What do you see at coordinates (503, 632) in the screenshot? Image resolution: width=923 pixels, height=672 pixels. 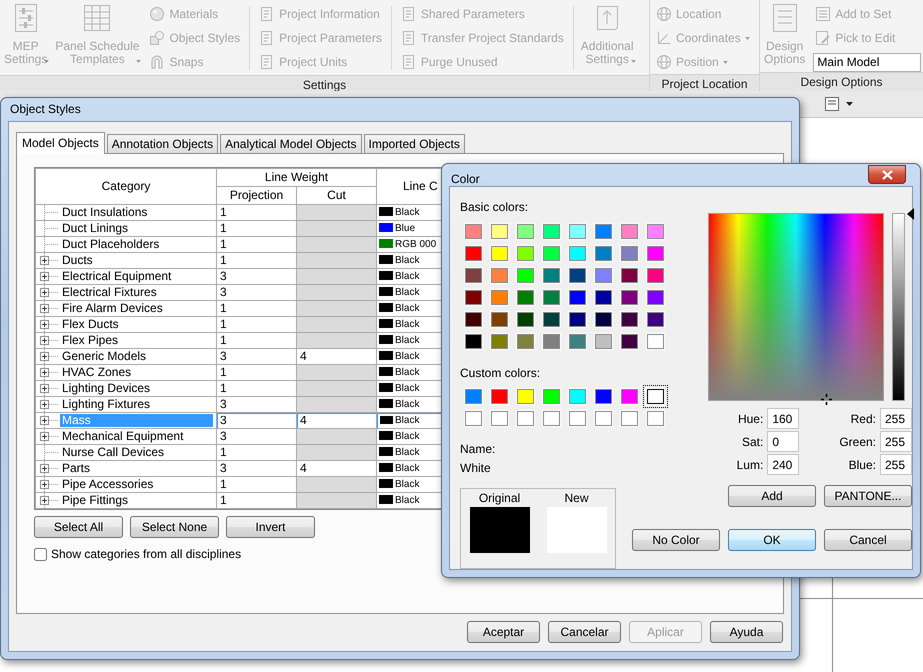 I see `dialog-button: Aceptar` at bounding box center [503, 632].